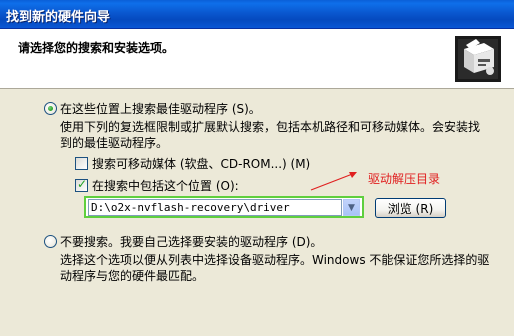  What do you see at coordinates (132, 276) in the screenshot?
I see `manual-description-2: 动程序与您的硬件最匹配。` at bounding box center [132, 276].